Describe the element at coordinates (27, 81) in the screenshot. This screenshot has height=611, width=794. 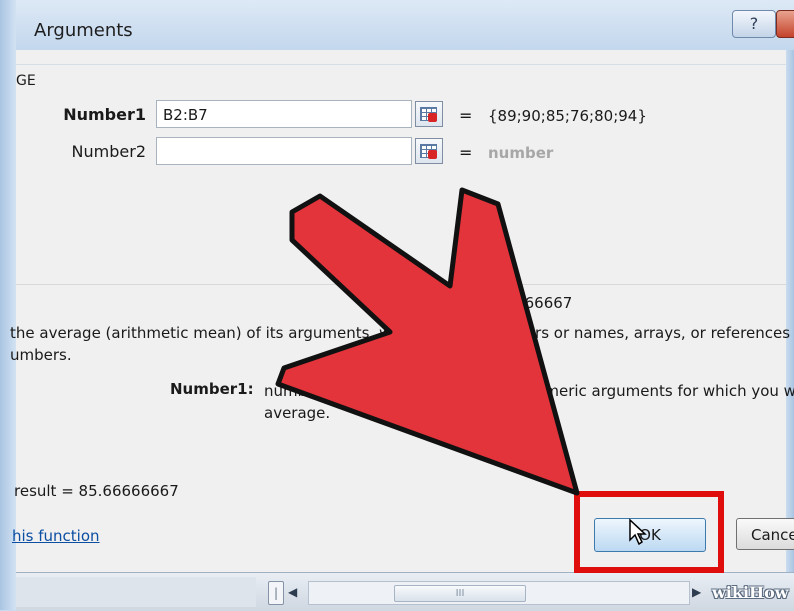
I see `group-label: GE` at that location.